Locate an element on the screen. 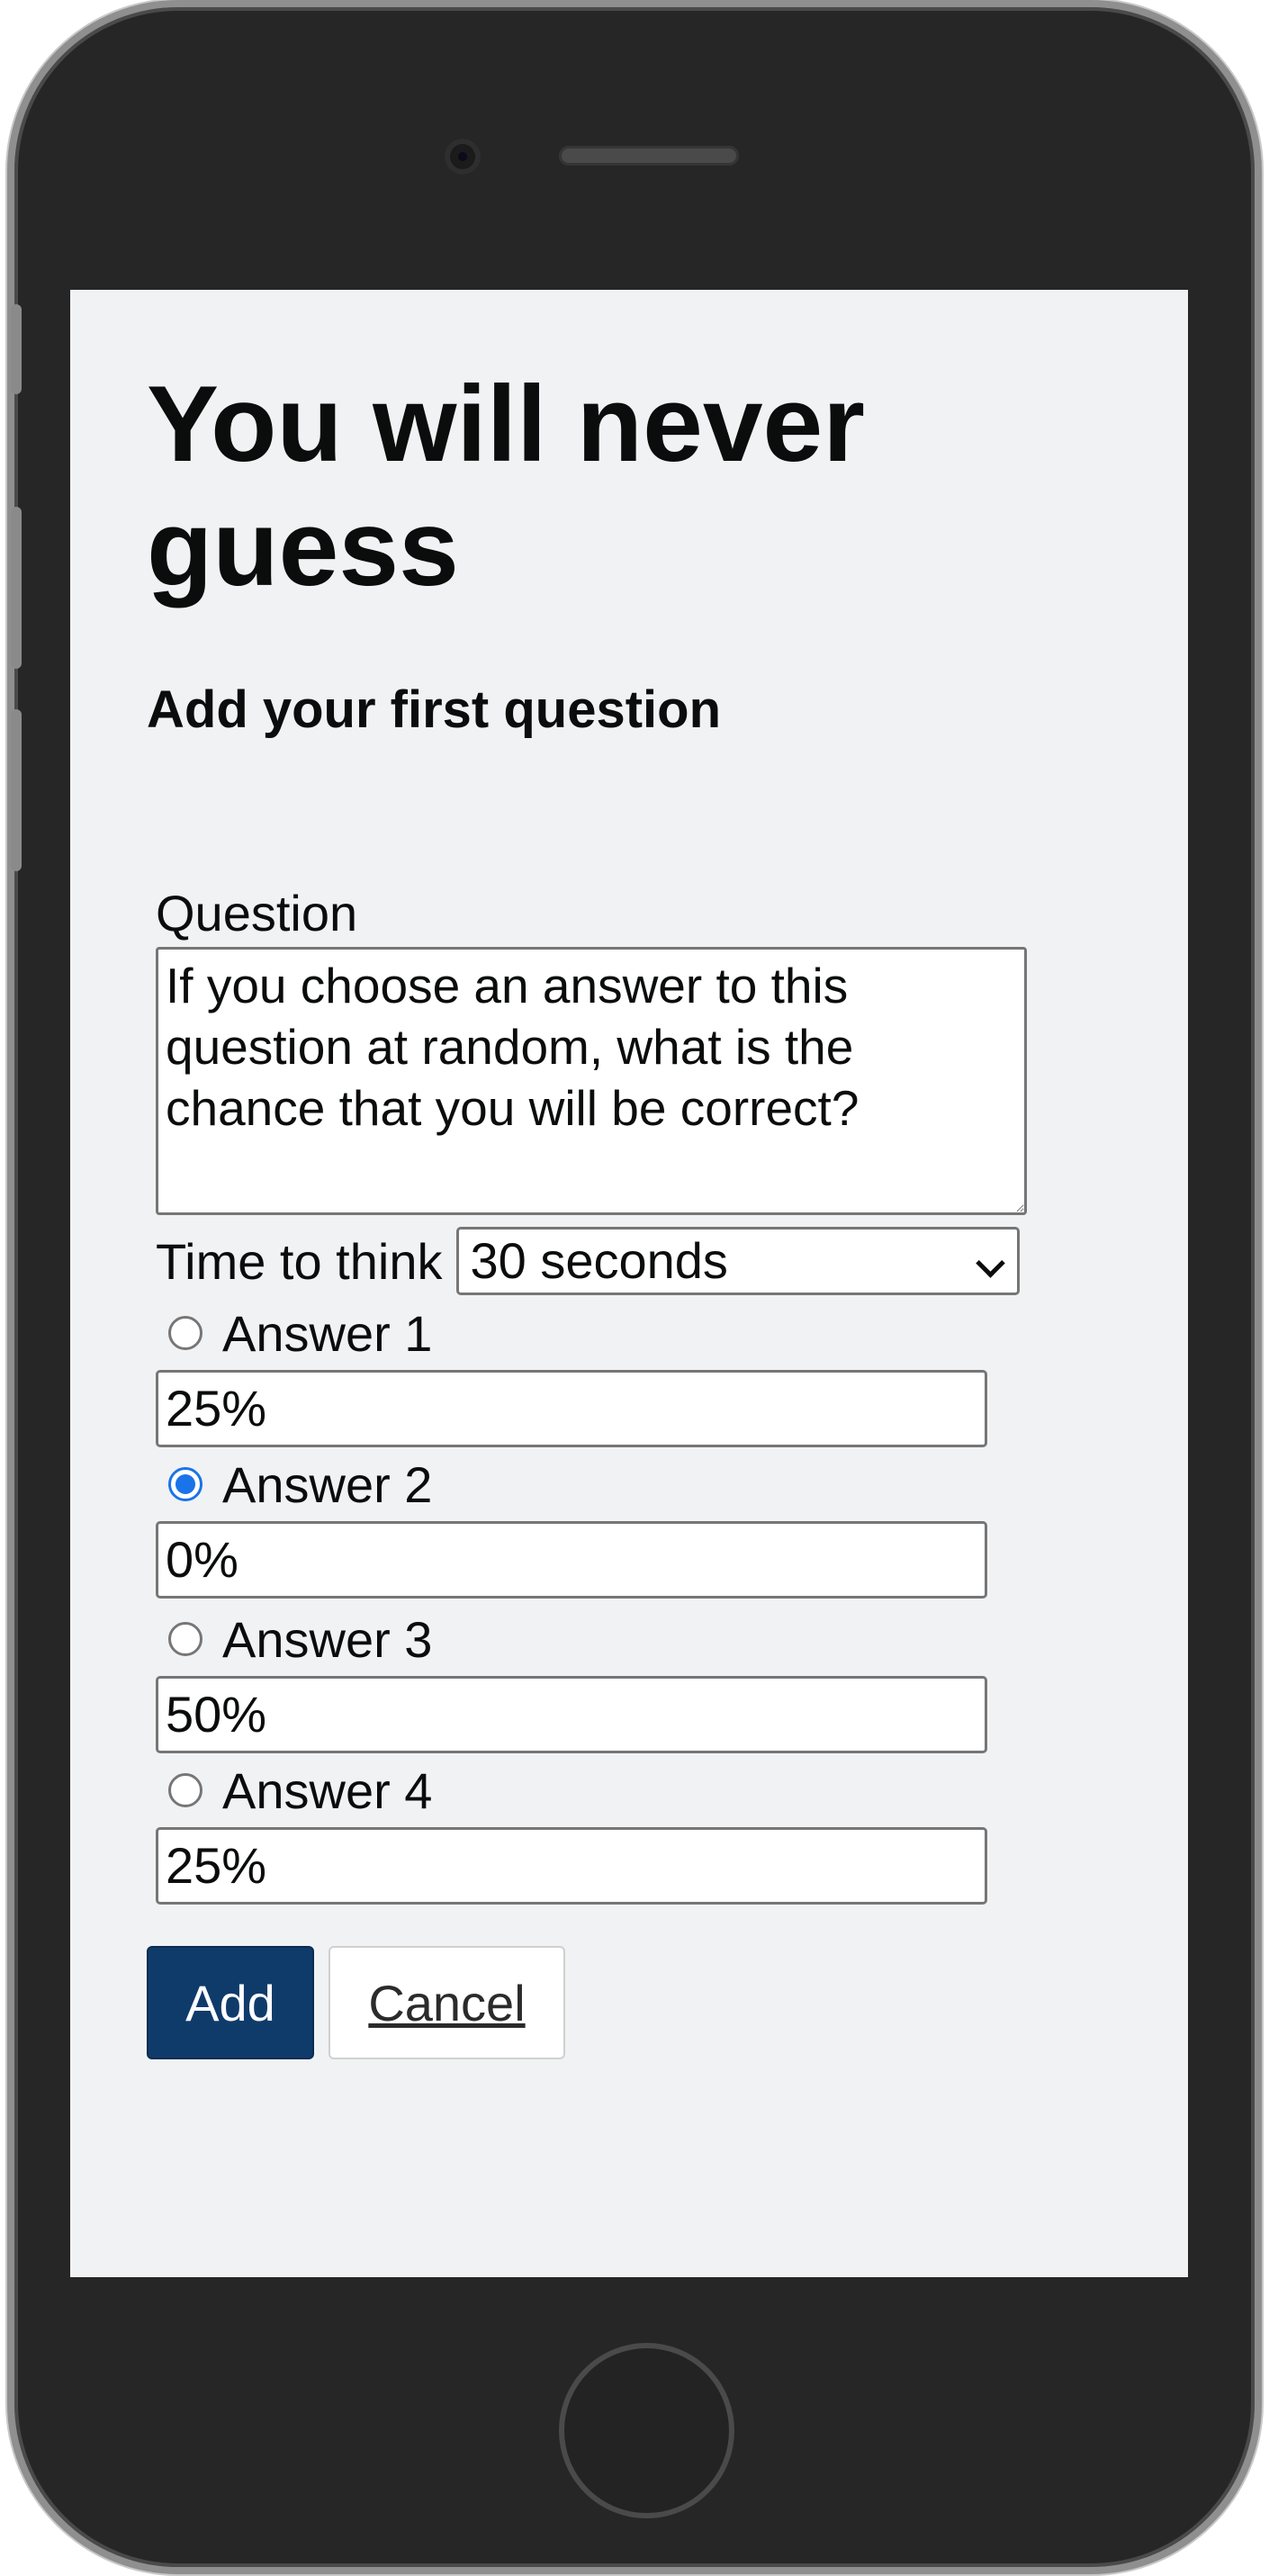  answer-1-label: Answer 1 is located at coordinates (328, 1333).